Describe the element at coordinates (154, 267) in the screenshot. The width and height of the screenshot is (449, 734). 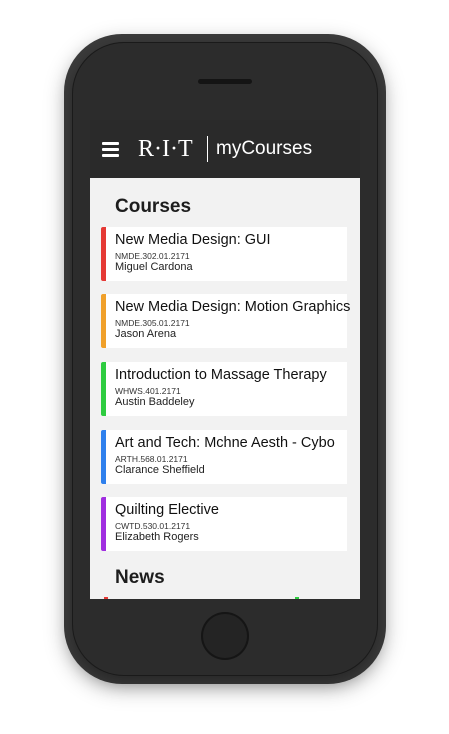
I see `course-instructor: Miguel Cardona` at that location.